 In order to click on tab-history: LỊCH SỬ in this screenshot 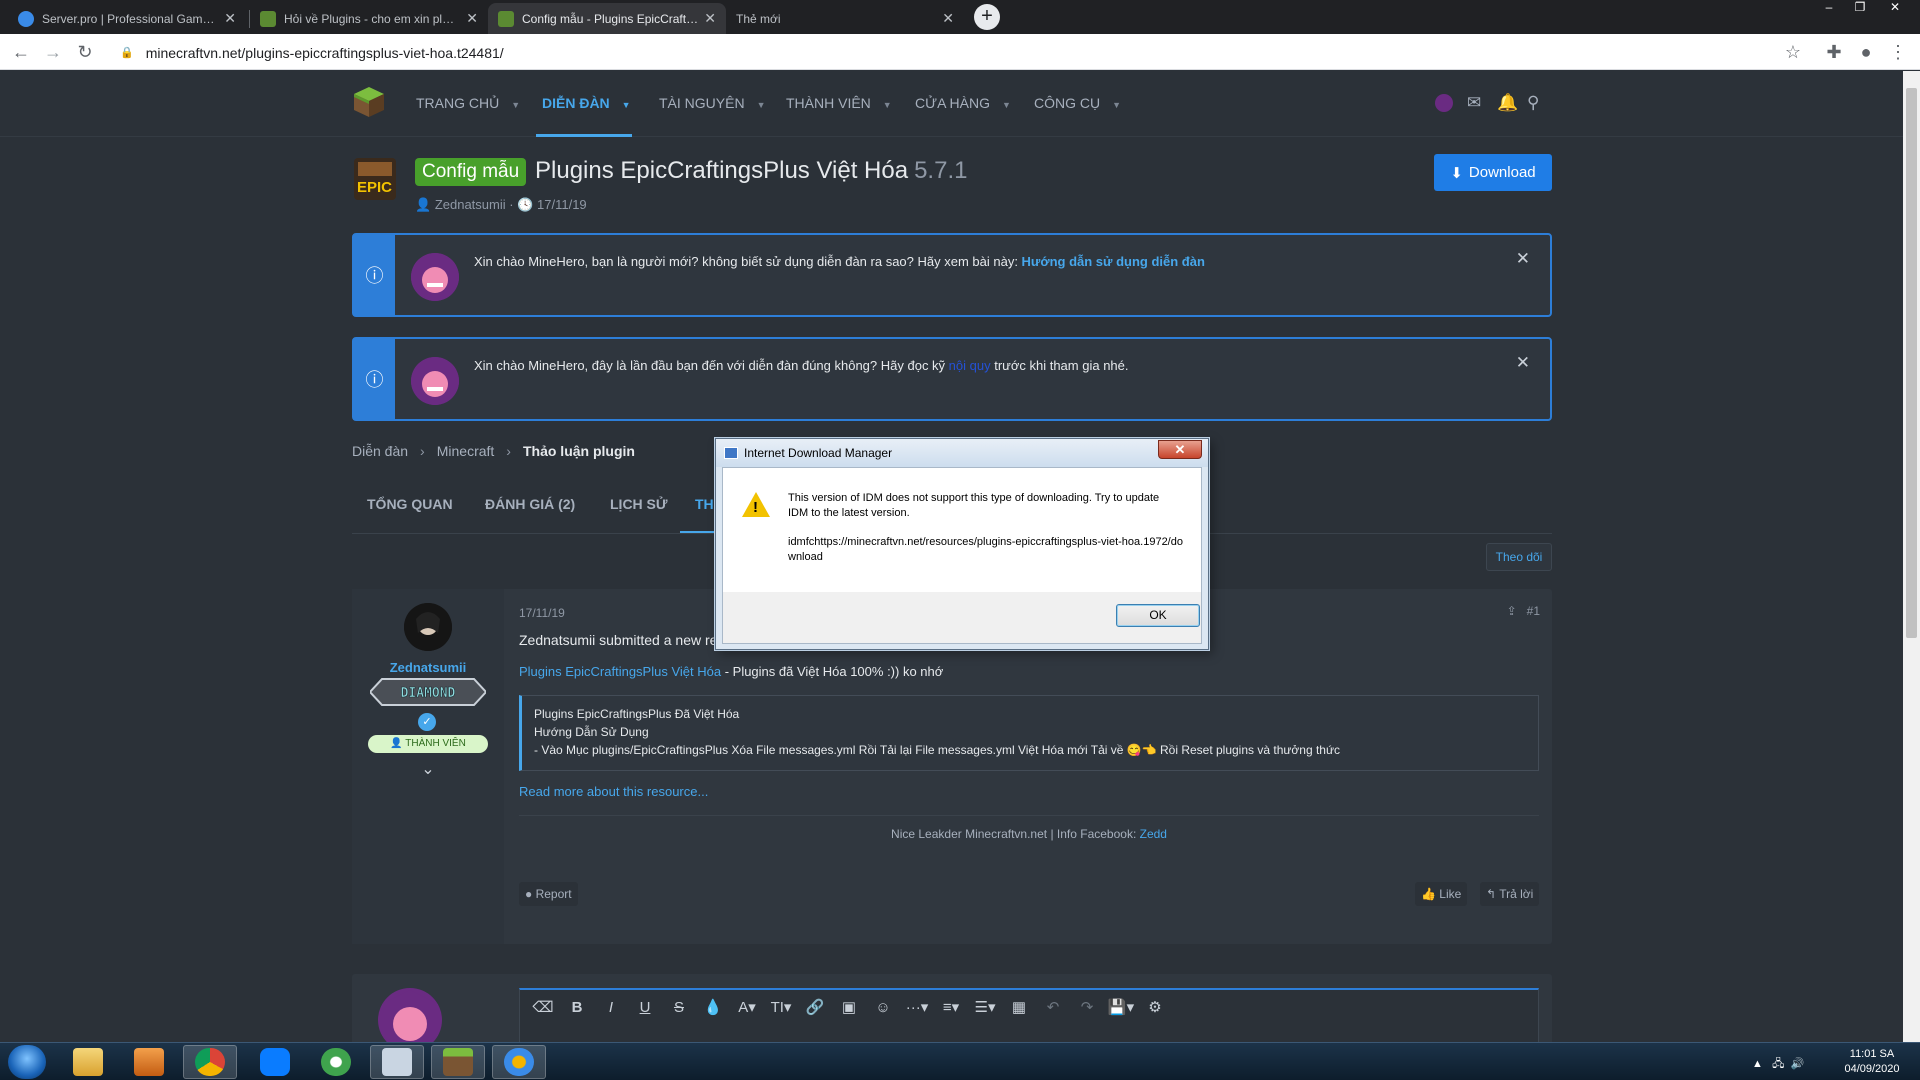, I will do `click(639, 504)`.